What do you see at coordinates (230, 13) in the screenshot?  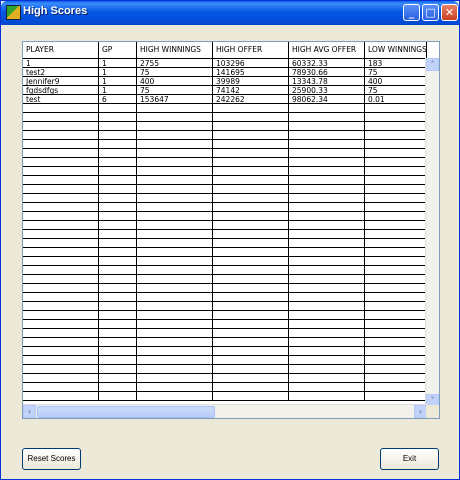 I see `title-bar: High Scores _ □ ✕` at bounding box center [230, 13].